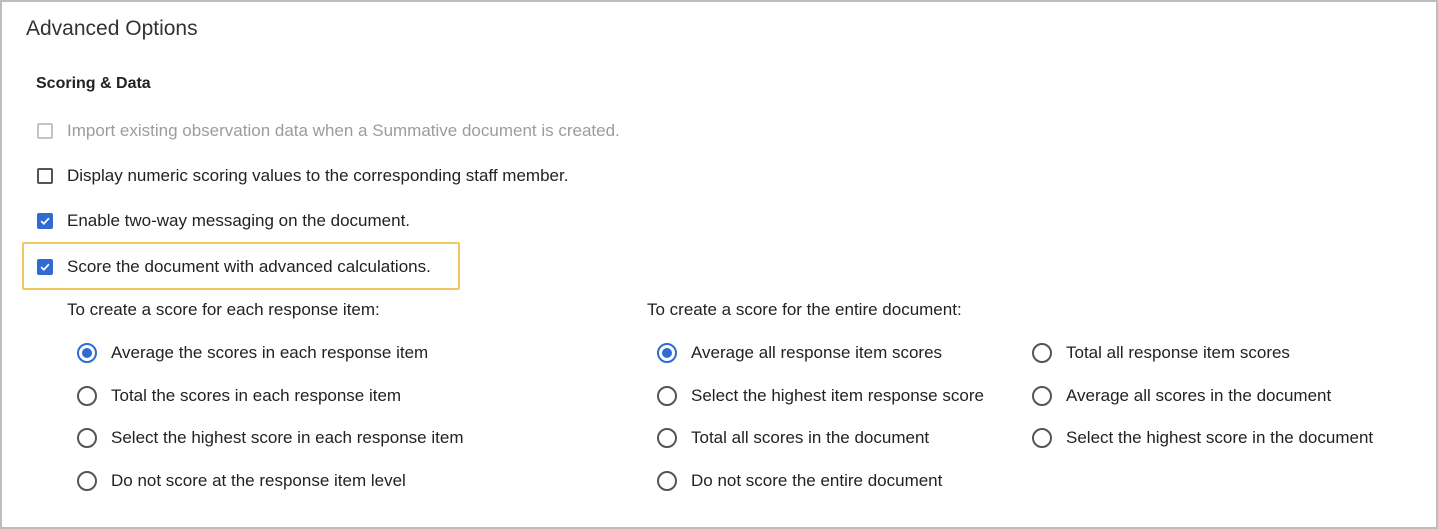  What do you see at coordinates (817, 480) in the screenshot?
I see `radio-label: Do not score the entire document` at bounding box center [817, 480].